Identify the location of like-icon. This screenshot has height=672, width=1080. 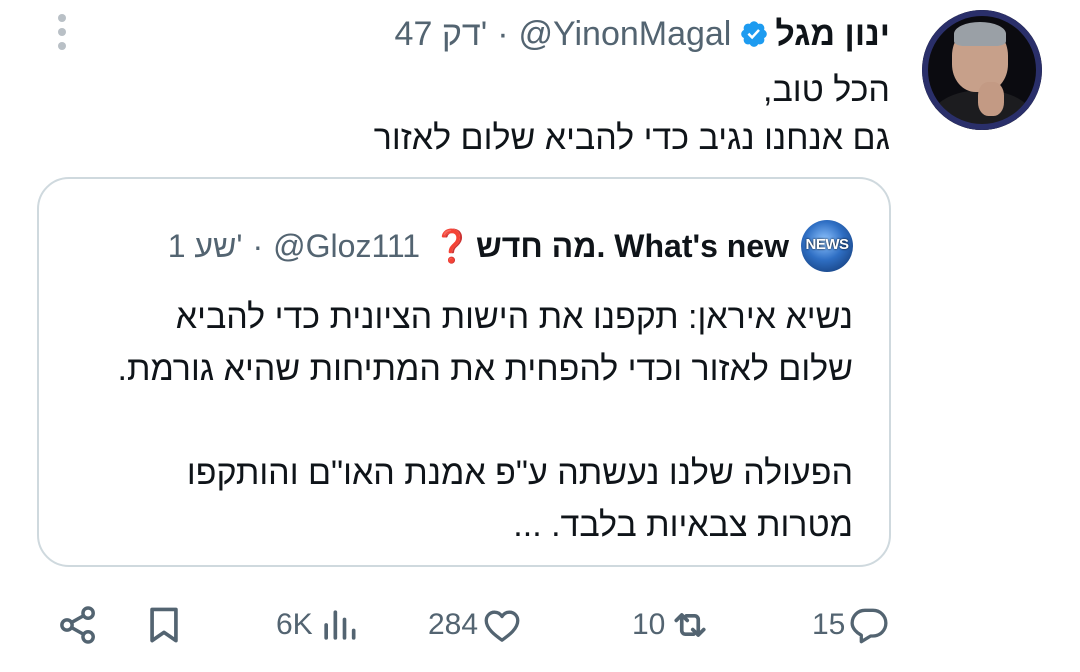
(502, 626).